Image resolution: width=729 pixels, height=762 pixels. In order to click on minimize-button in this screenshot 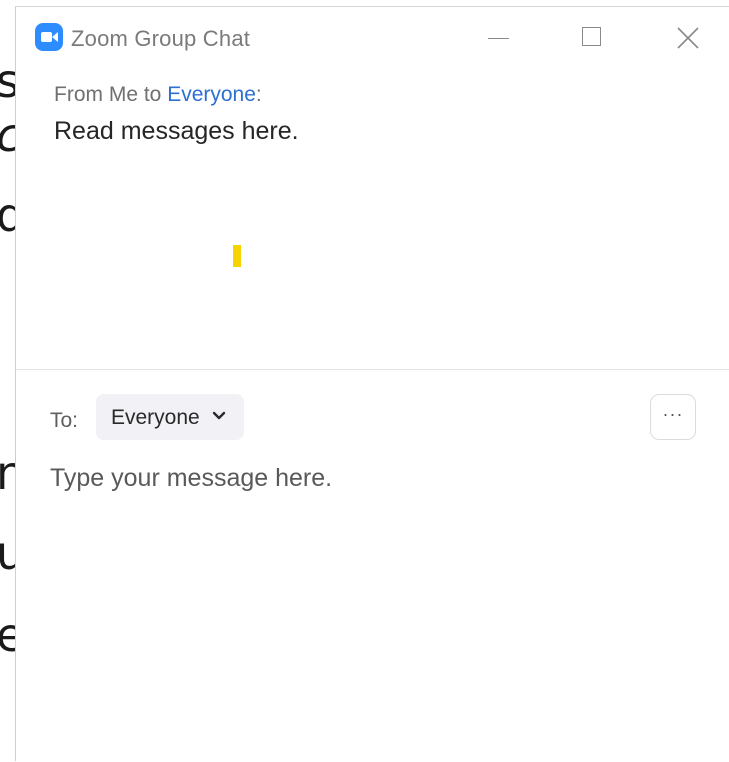, I will do `click(499, 39)`.